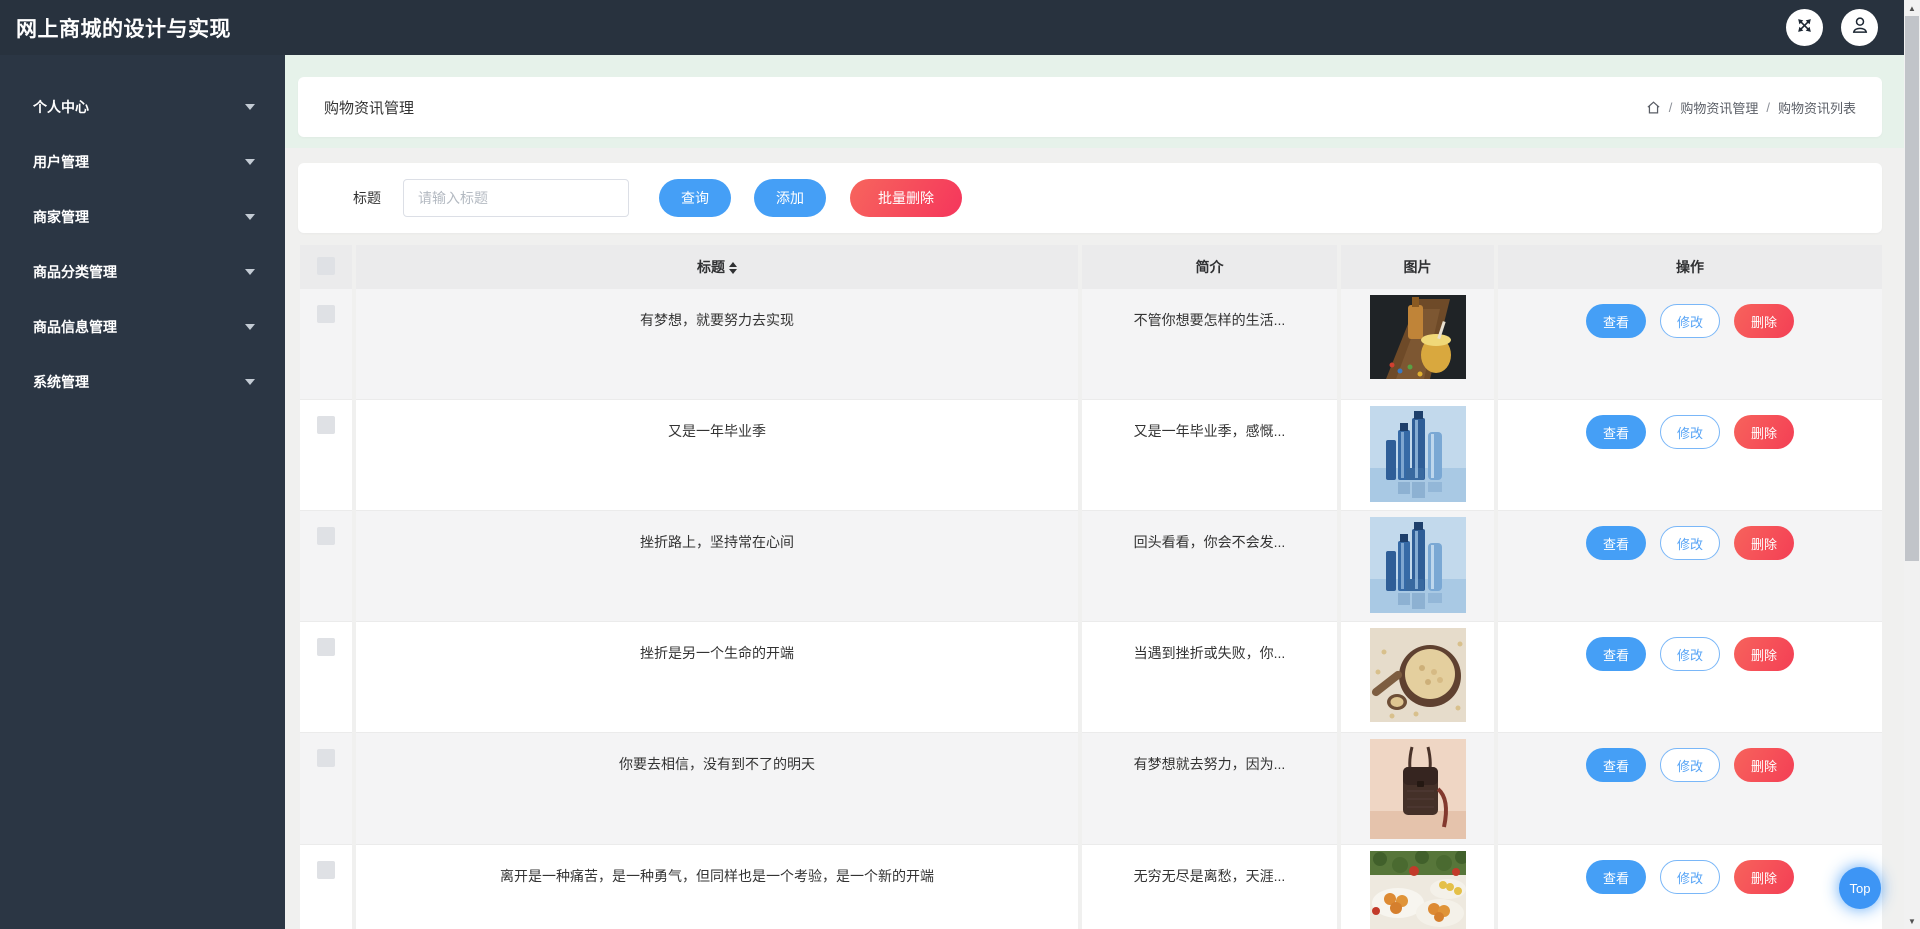 The width and height of the screenshot is (1920, 929). Describe the element at coordinates (1417, 267) in the screenshot. I see `column-header-image: 图片` at that location.